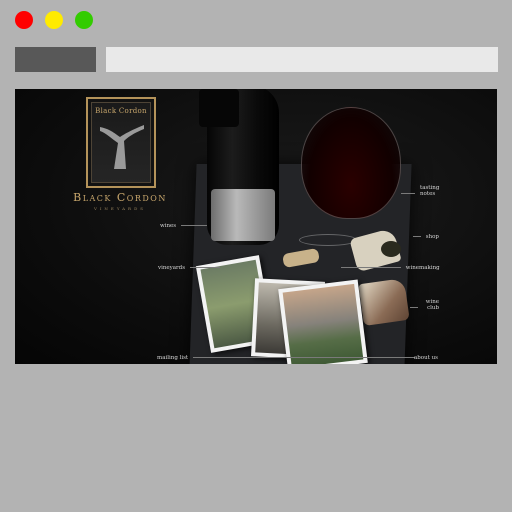 This screenshot has height=512, width=512. Describe the element at coordinates (120, 208) in the screenshot. I see `brand-subtitle: VINEYARDS` at that location.